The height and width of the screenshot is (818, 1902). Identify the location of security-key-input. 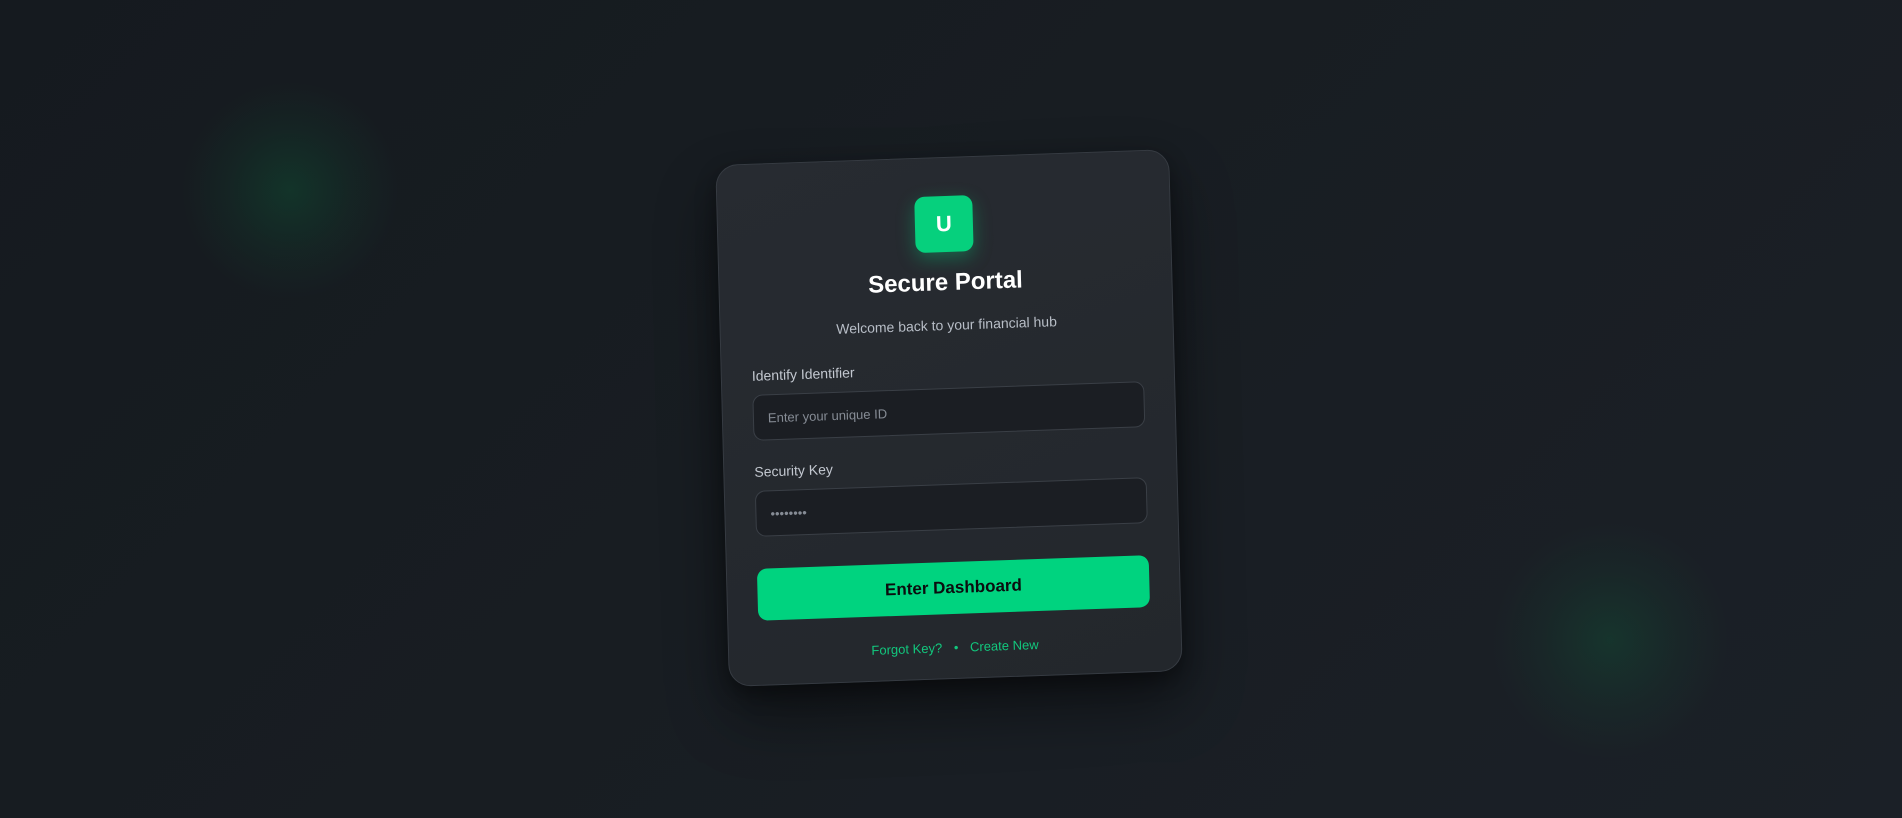
(951, 507).